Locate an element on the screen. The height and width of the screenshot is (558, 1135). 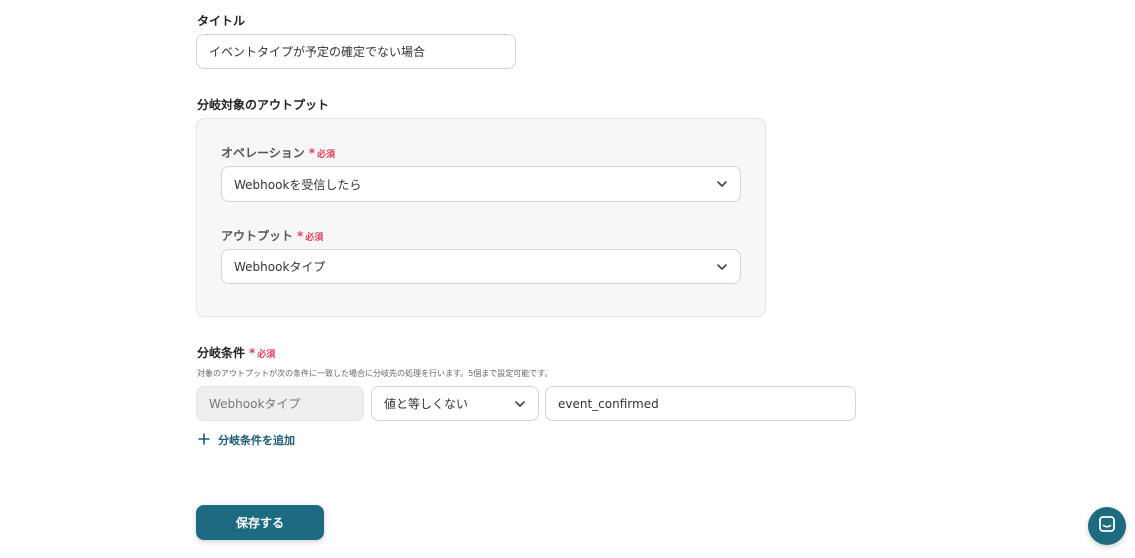
operation-select: Webhookを受信したら is located at coordinates (481, 184).